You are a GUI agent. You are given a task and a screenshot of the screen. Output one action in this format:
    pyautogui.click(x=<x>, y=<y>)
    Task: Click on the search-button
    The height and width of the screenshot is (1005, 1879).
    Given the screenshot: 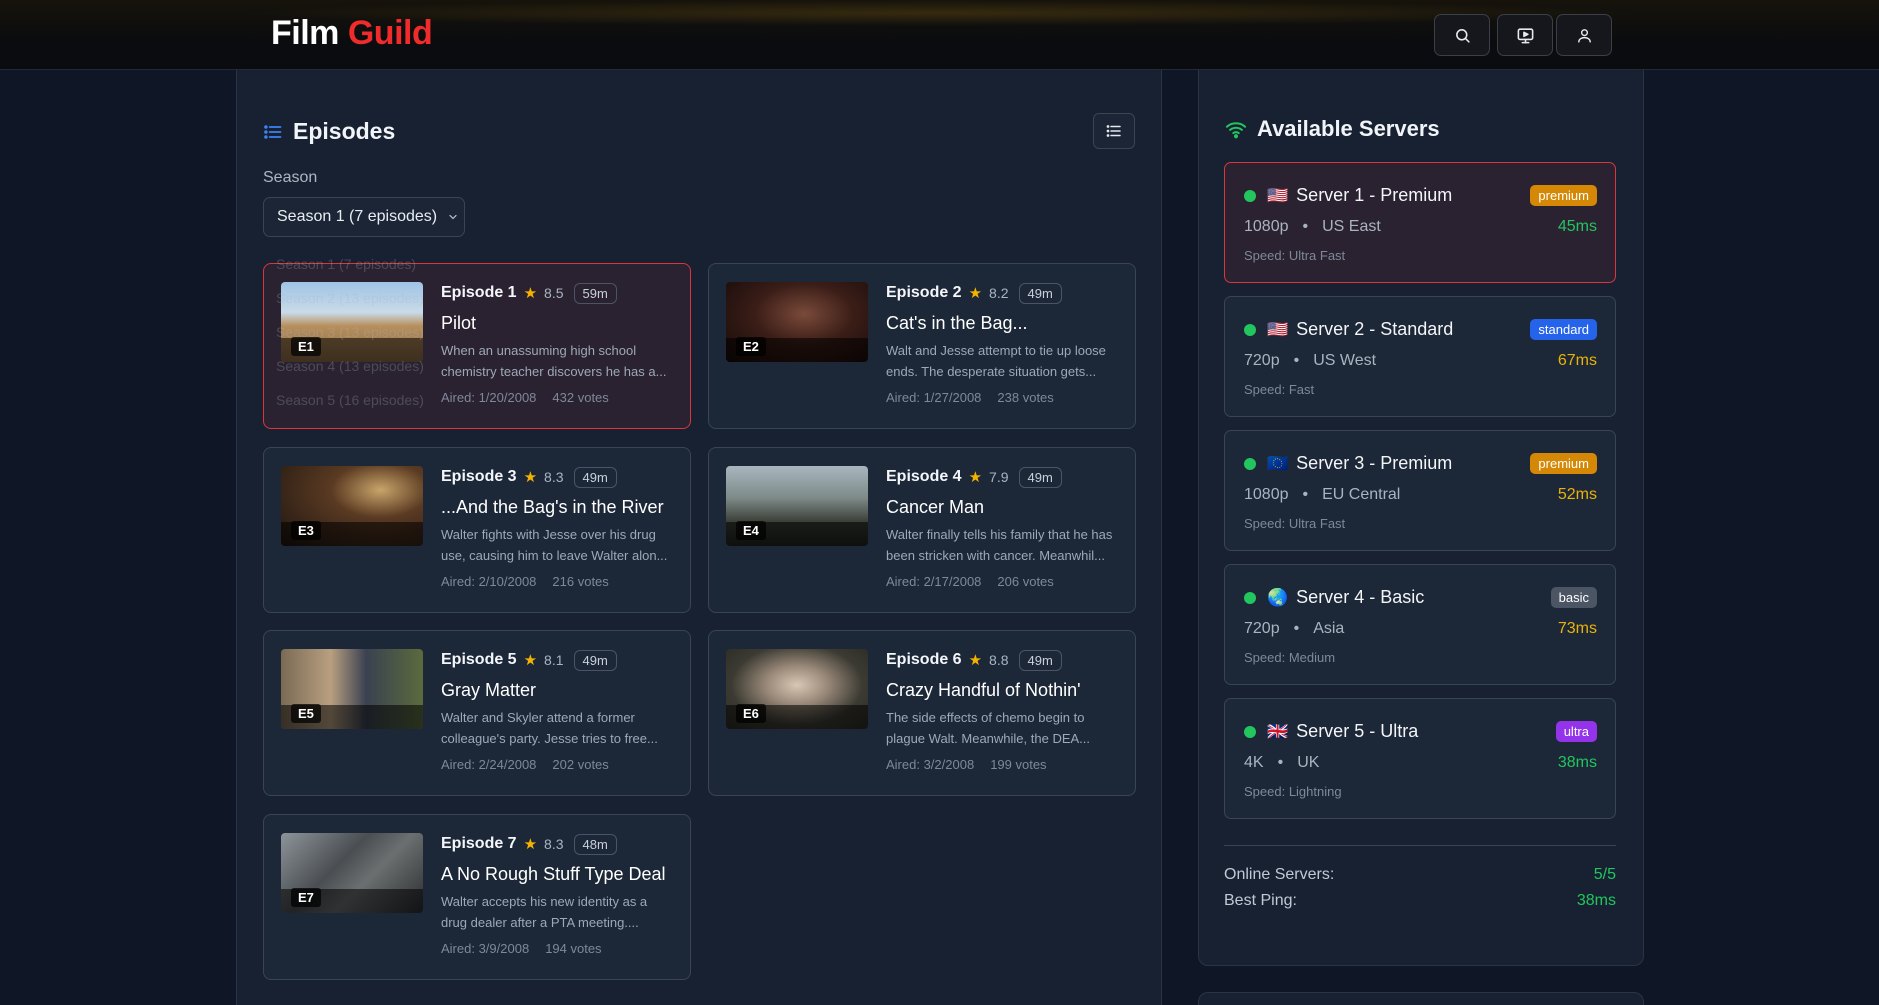 What is the action you would take?
    pyautogui.click(x=1462, y=35)
    